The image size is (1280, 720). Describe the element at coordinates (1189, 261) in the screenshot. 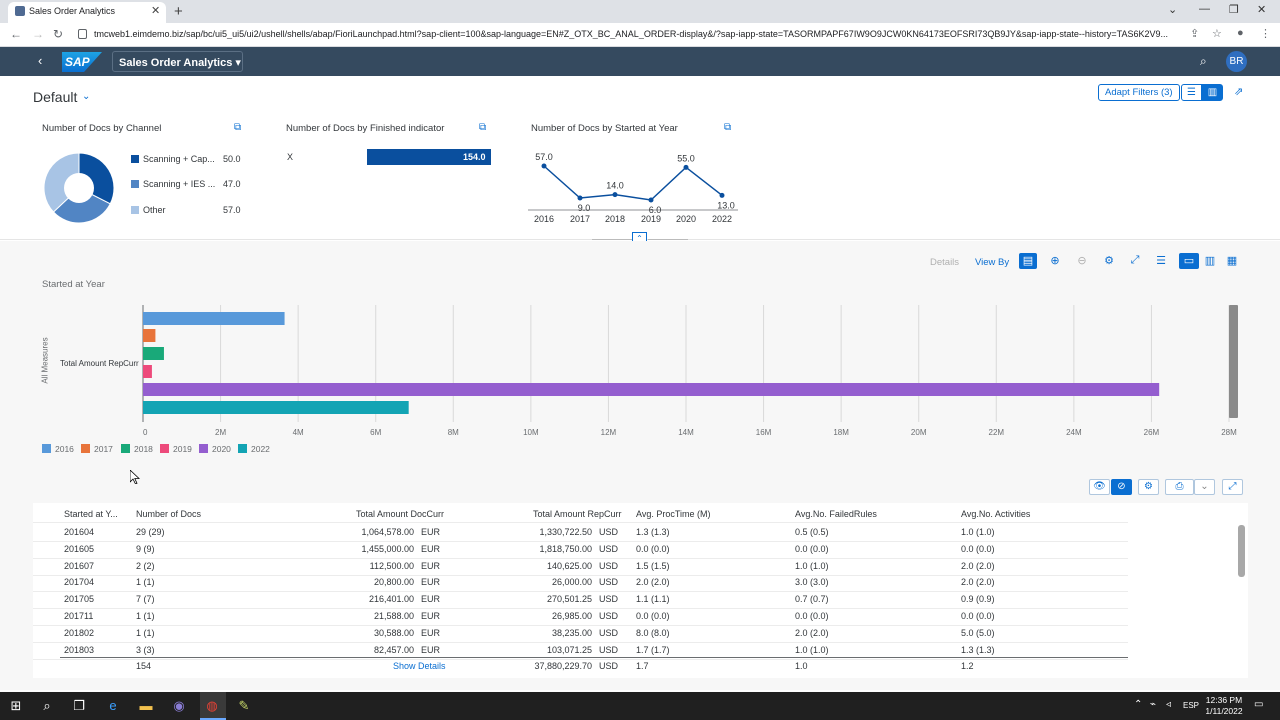

I see `chart-and-table-view-icon: ▭` at that location.